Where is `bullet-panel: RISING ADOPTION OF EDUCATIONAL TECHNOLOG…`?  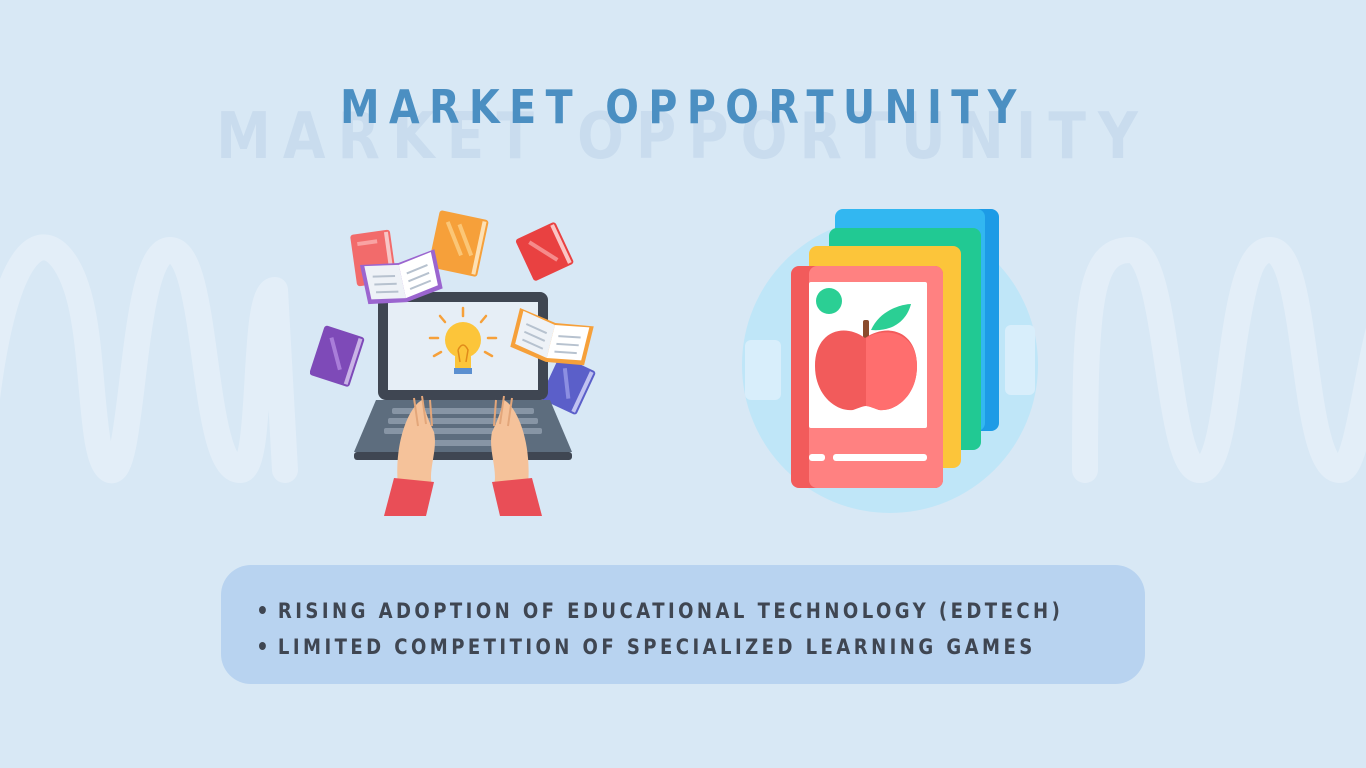
bullet-panel: RISING ADOPTION OF EDUCATIONAL TECHNOLOG… is located at coordinates (683, 624).